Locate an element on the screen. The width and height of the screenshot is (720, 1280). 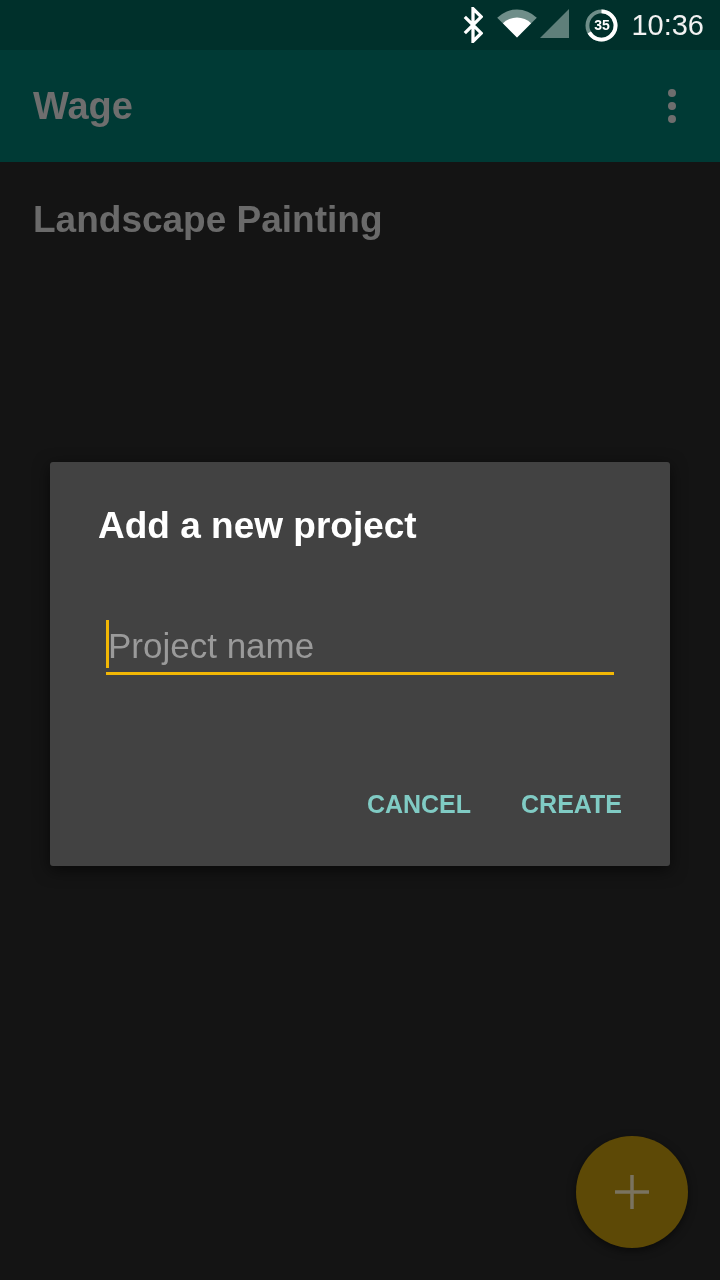
plus-icon is located at coordinates (632, 1192).